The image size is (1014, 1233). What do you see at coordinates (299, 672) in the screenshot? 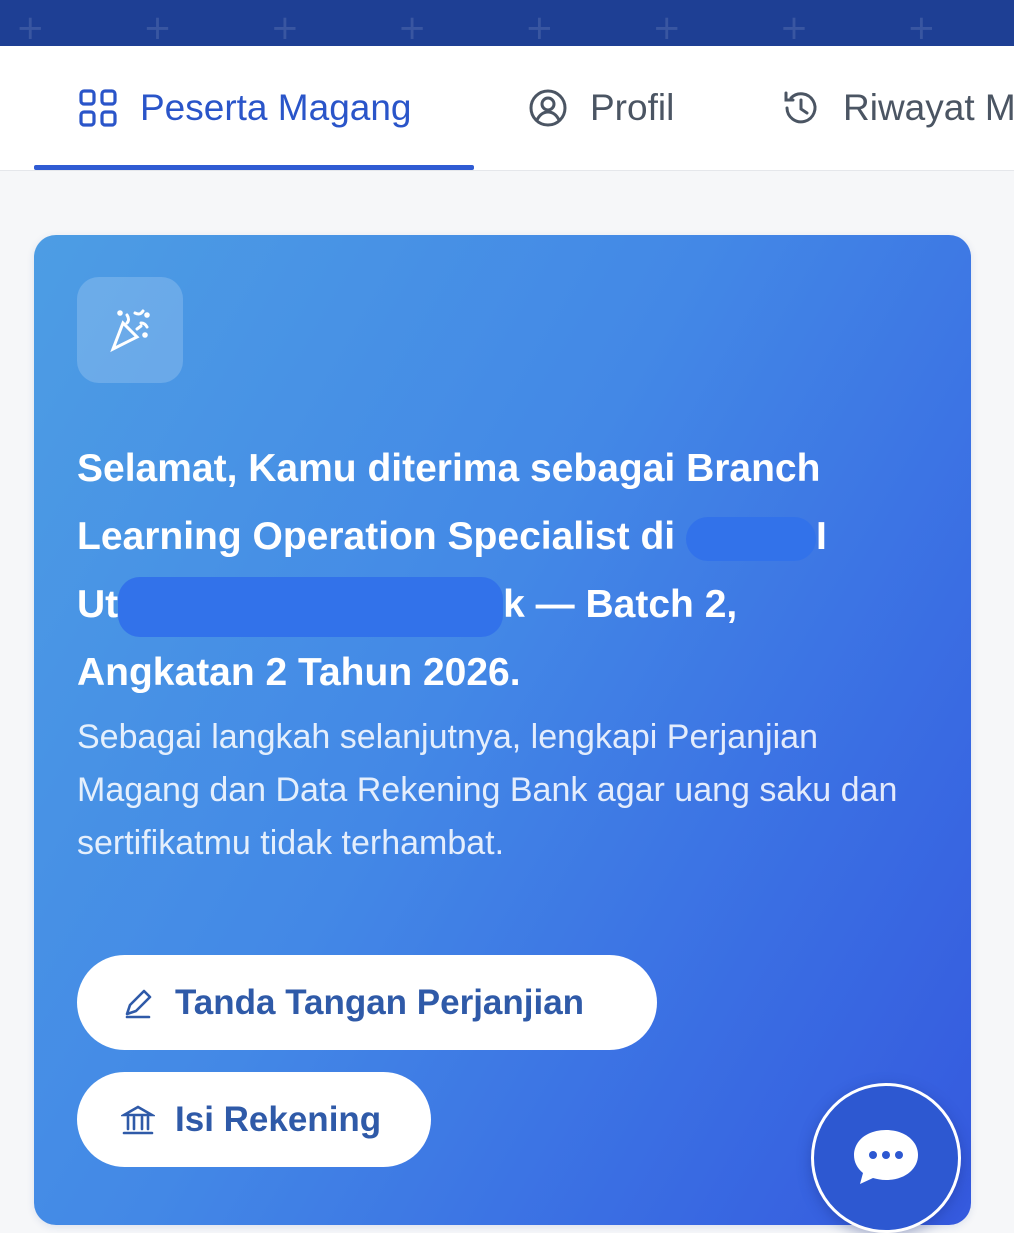
I see `headline-line: Angkatan 2 Tahun 2026.` at bounding box center [299, 672].